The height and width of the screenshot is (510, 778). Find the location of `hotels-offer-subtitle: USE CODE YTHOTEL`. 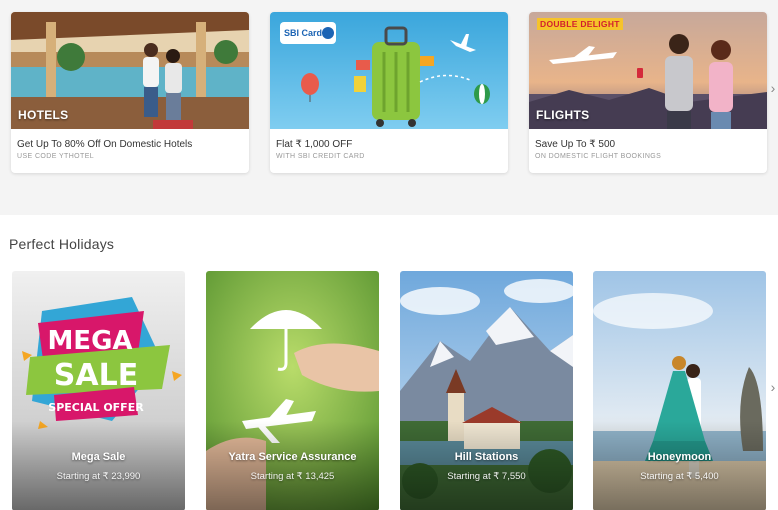

hotels-offer-subtitle: USE CODE YTHOTEL is located at coordinates (56, 156).